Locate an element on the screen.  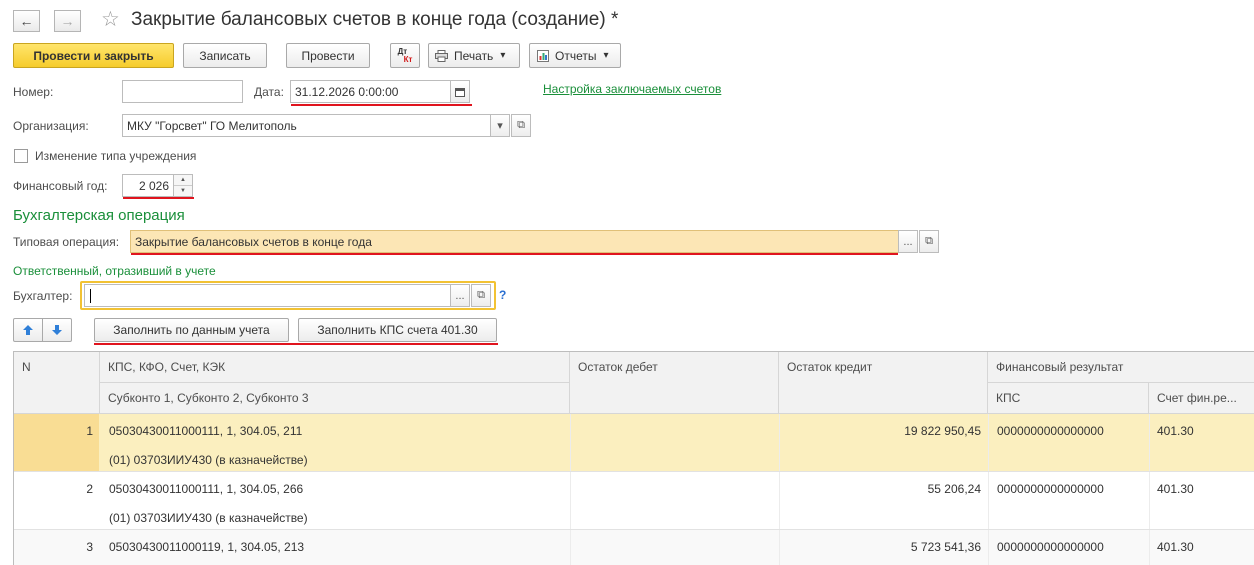
report-chart-icon is located at coordinates (543, 55).